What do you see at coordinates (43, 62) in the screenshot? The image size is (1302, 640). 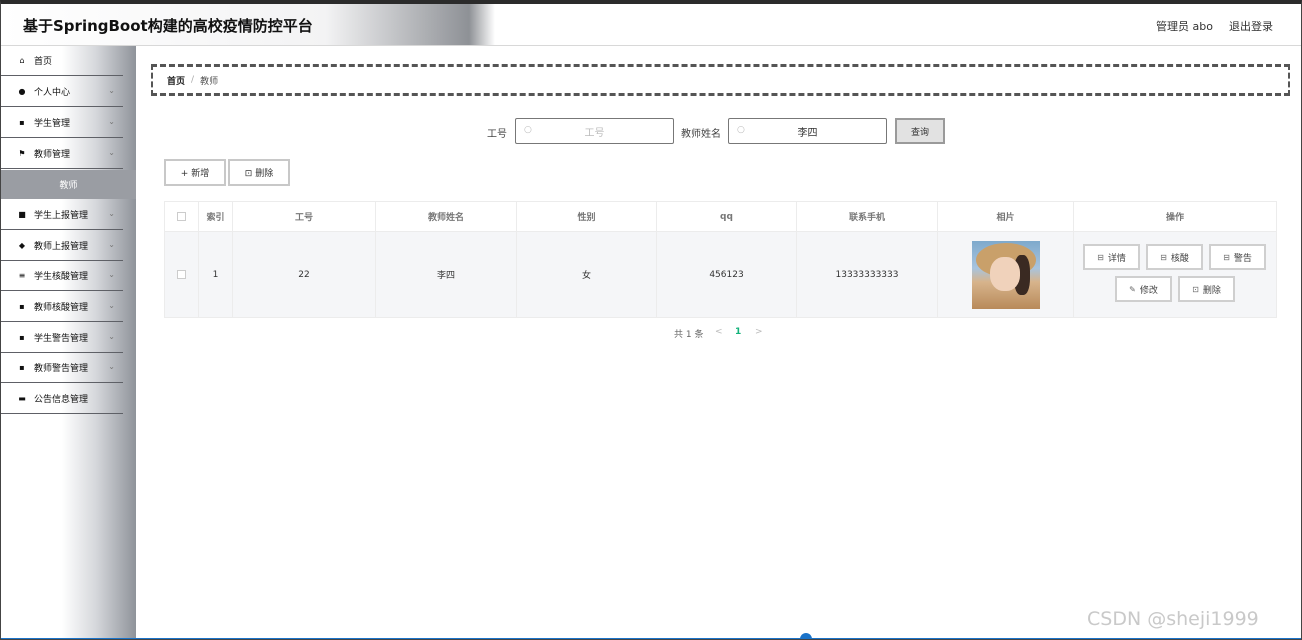 I see `sidebar-item-label: 首页` at bounding box center [43, 62].